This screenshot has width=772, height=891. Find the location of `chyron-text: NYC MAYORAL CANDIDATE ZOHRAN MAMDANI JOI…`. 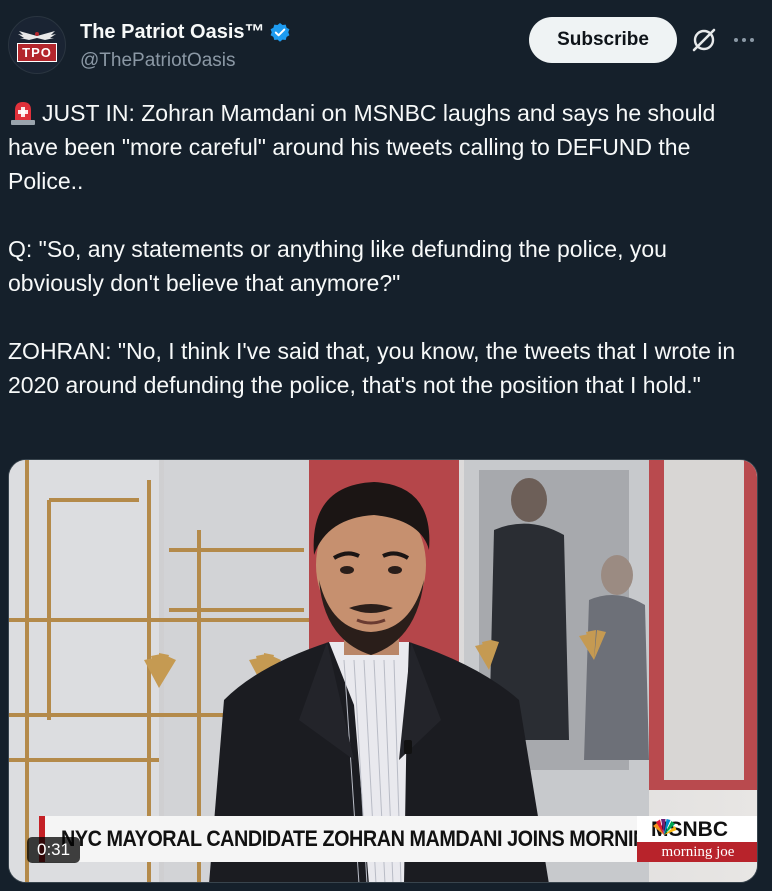

chyron-text: NYC MAYORAL CANDIDATE ZOHRAN MAMDANI JOI… is located at coordinates (383, 838).